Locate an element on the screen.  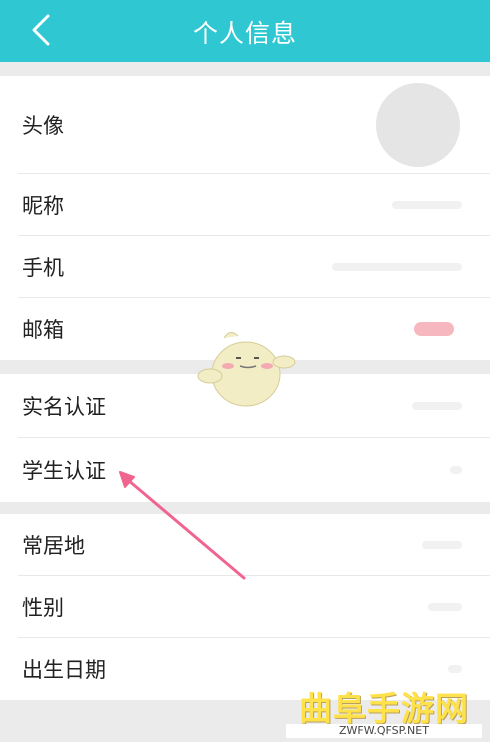
watermark: 曲阜手游网 ZWFW.QFSP.NET is located at coordinates (384, 710).